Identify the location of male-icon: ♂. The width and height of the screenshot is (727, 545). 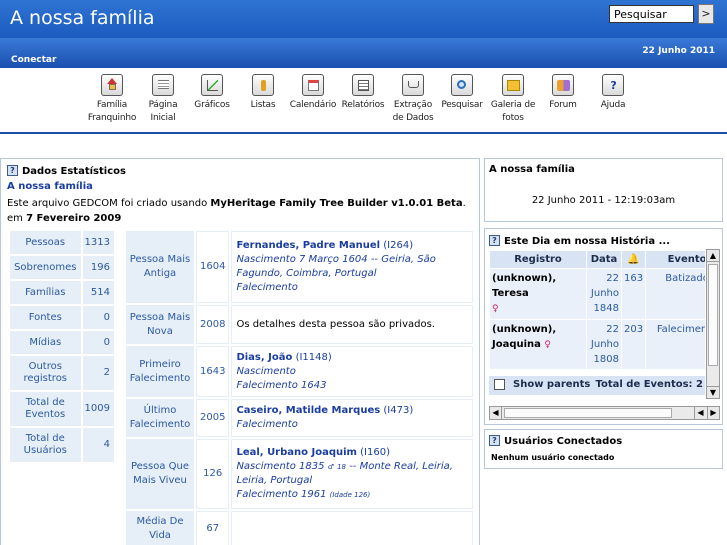
(330, 467).